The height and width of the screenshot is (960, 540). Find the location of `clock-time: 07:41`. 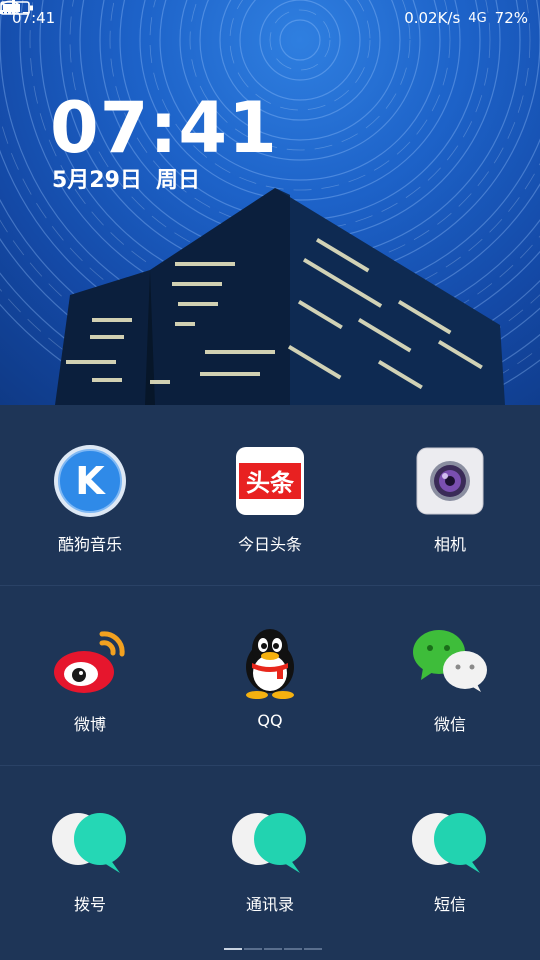

clock-time: 07:41 is located at coordinates (164, 128).